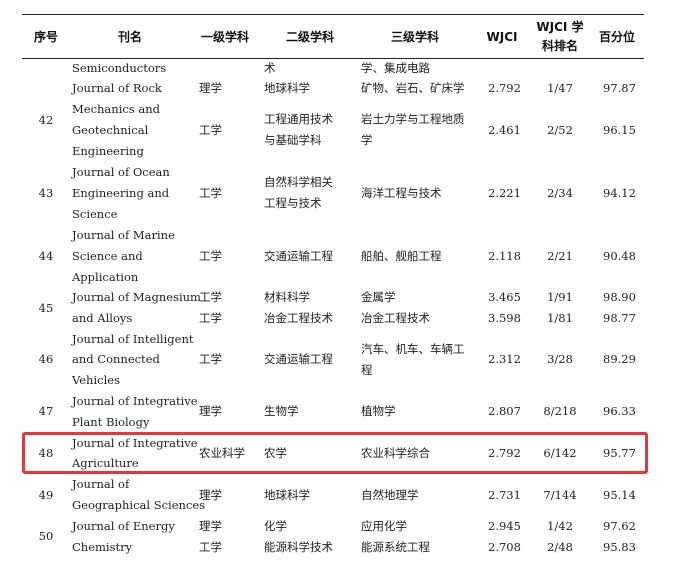 This screenshot has width=685, height=562. Describe the element at coordinates (414, 37) in the screenshot. I see `header-level3: 三级学科` at that location.